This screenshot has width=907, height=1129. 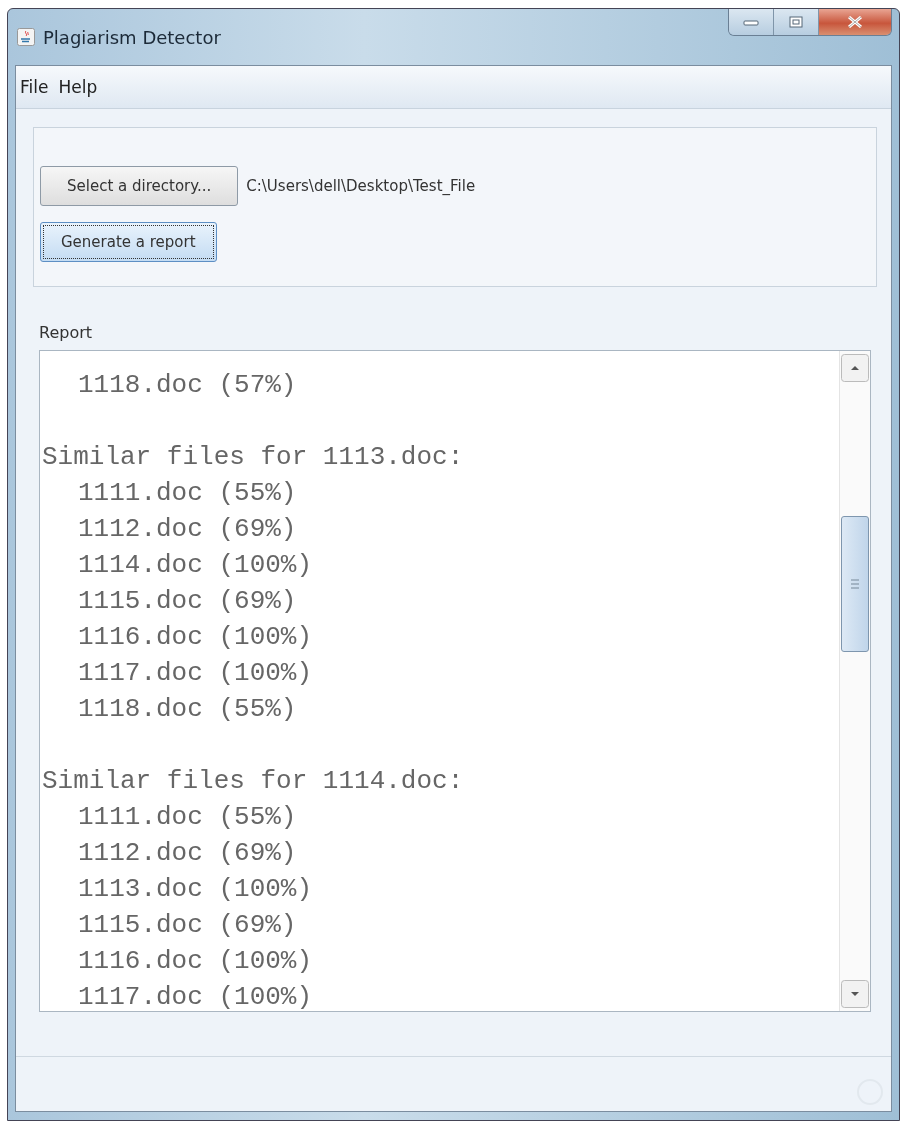 What do you see at coordinates (187, 385) in the screenshot?
I see `report-line: 1118.doc (57%)` at bounding box center [187, 385].